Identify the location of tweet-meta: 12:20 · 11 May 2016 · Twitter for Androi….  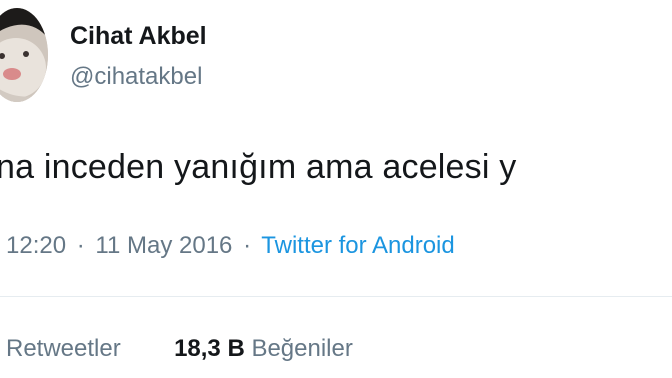
(230, 246).